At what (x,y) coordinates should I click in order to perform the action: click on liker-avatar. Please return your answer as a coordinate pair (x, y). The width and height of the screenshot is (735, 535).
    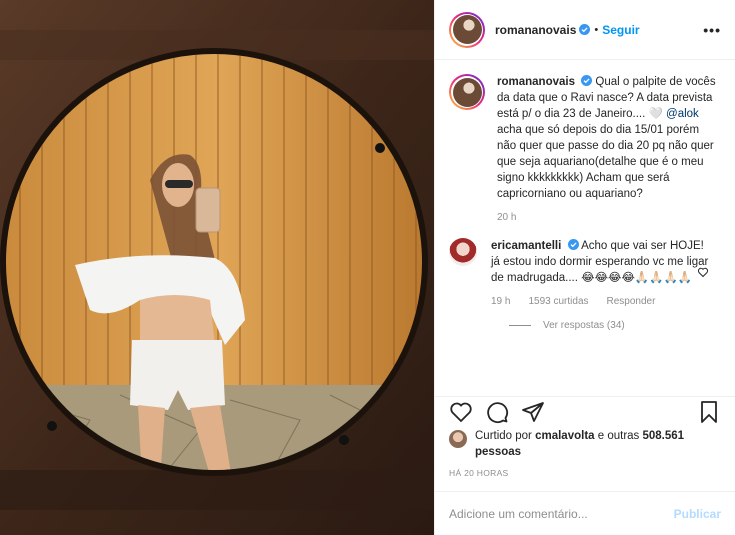
    Looking at the image, I should click on (458, 439).